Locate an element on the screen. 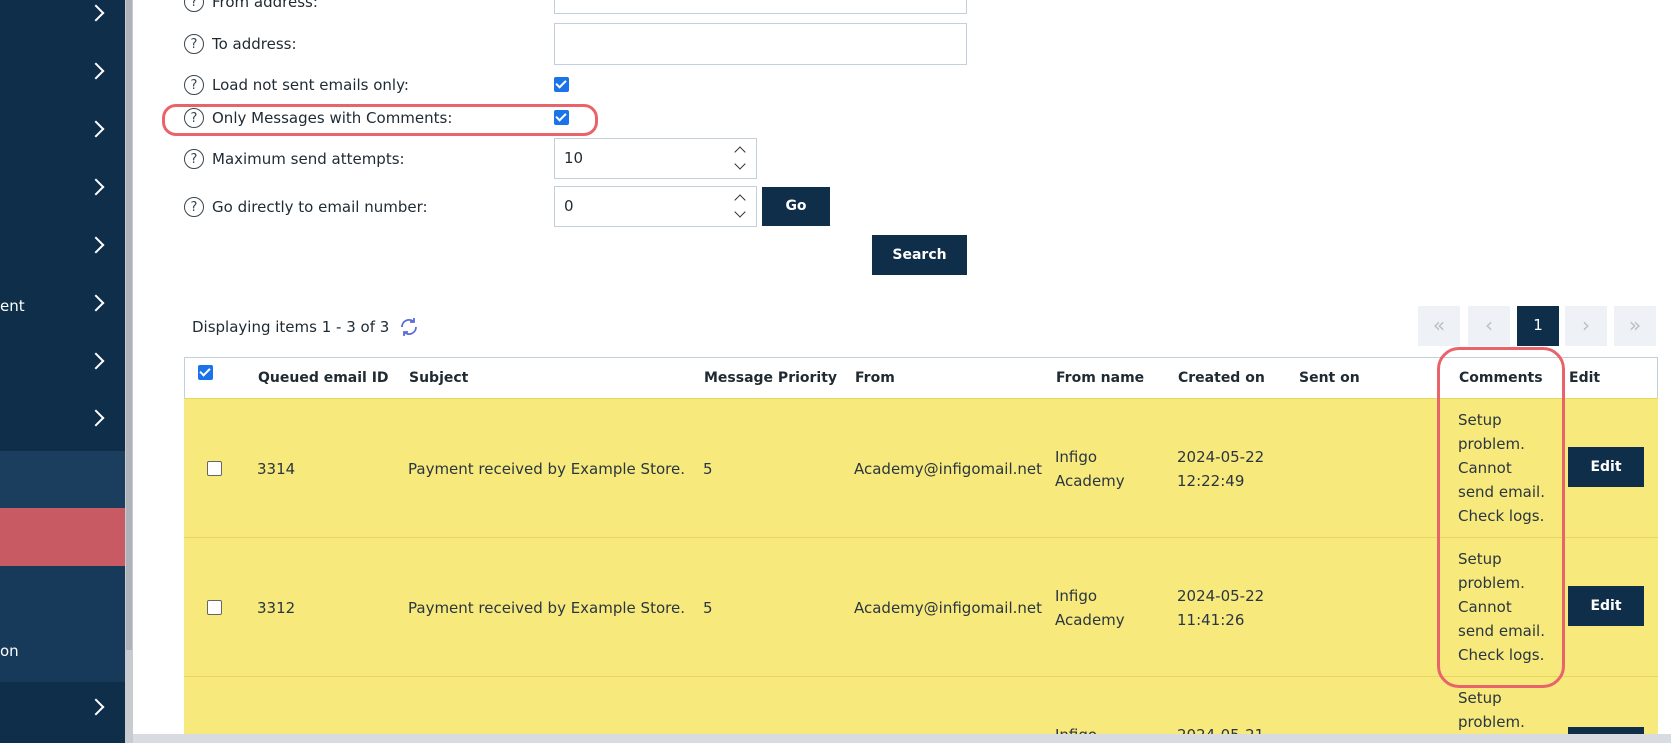 This screenshot has height=743, width=1671. displaying-info: Displaying items 1 - 3 of 3 is located at coordinates (306, 327).